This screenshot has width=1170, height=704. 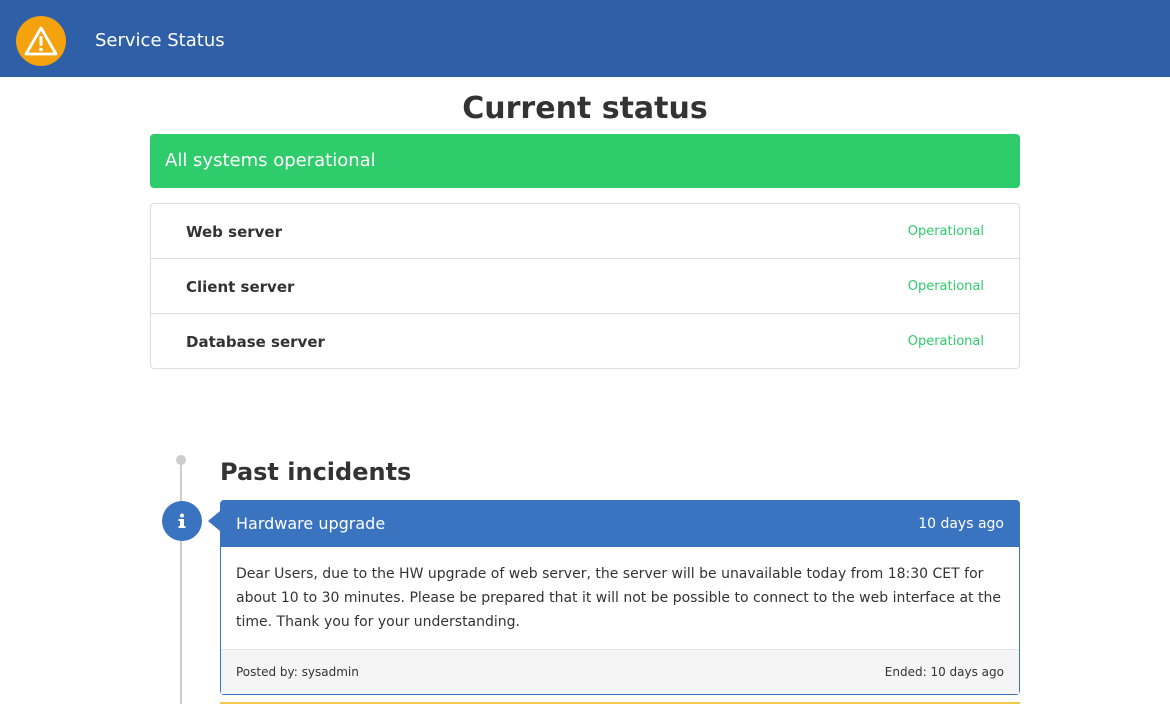 I want to click on logo, so click(x=41, y=41).